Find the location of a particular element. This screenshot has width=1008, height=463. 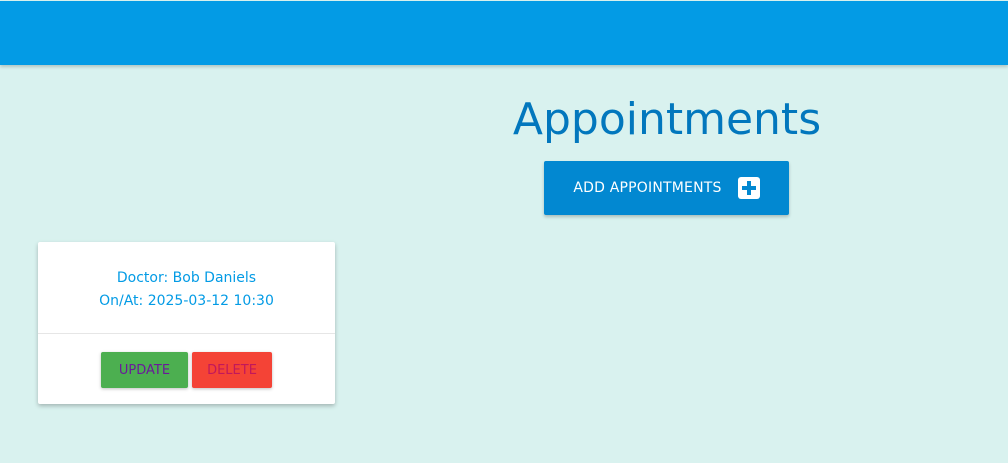

add-appointments-button: ADD APPOINTMENTS is located at coordinates (666, 188).